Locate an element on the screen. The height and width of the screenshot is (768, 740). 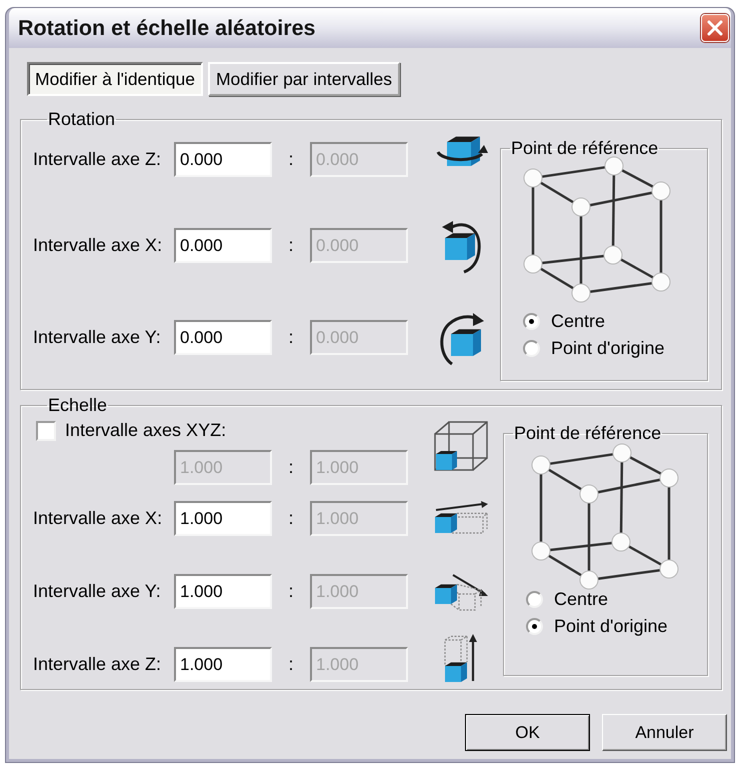
group-title: Rotation is located at coordinates (81, 119).